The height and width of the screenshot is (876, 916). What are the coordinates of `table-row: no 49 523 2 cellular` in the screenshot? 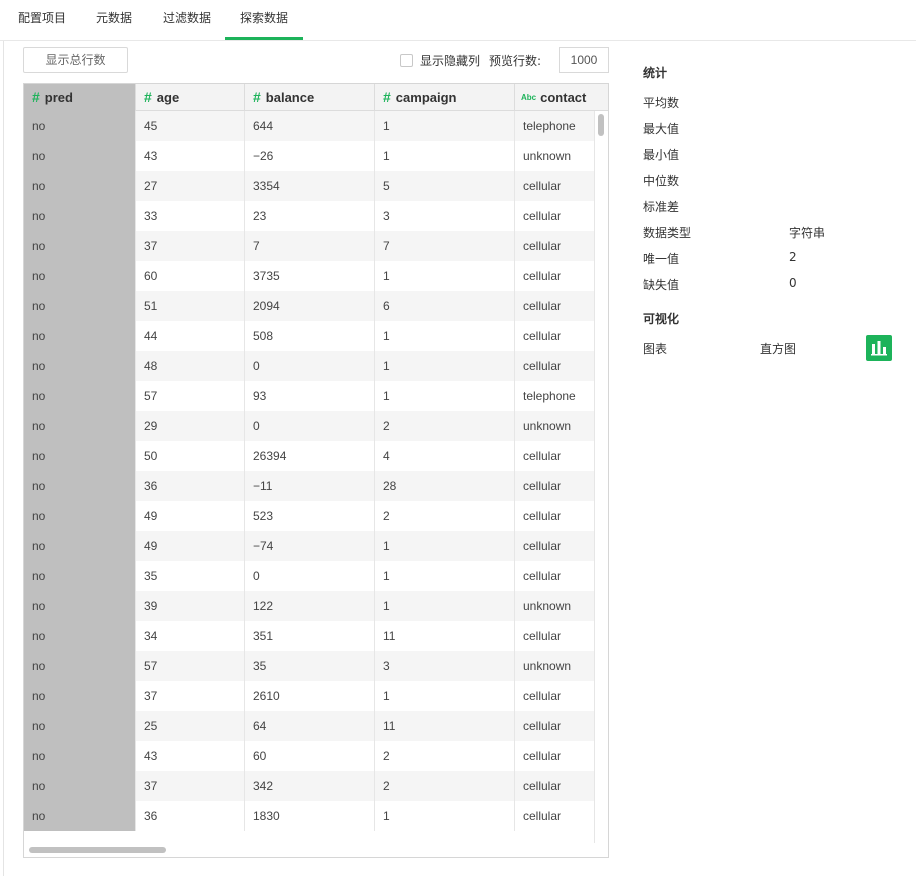 It's located at (309, 516).